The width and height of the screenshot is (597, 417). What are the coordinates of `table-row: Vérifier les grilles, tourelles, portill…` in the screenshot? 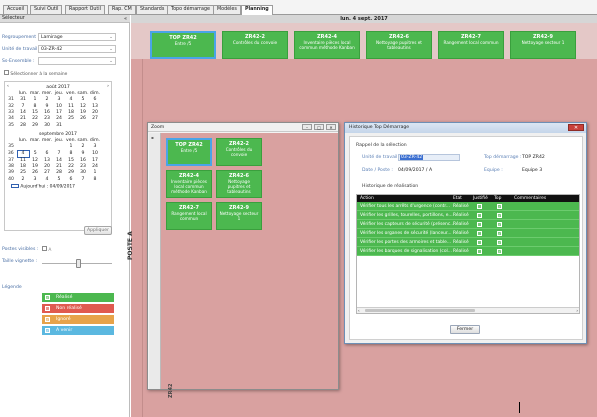 It's located at (468, 215).